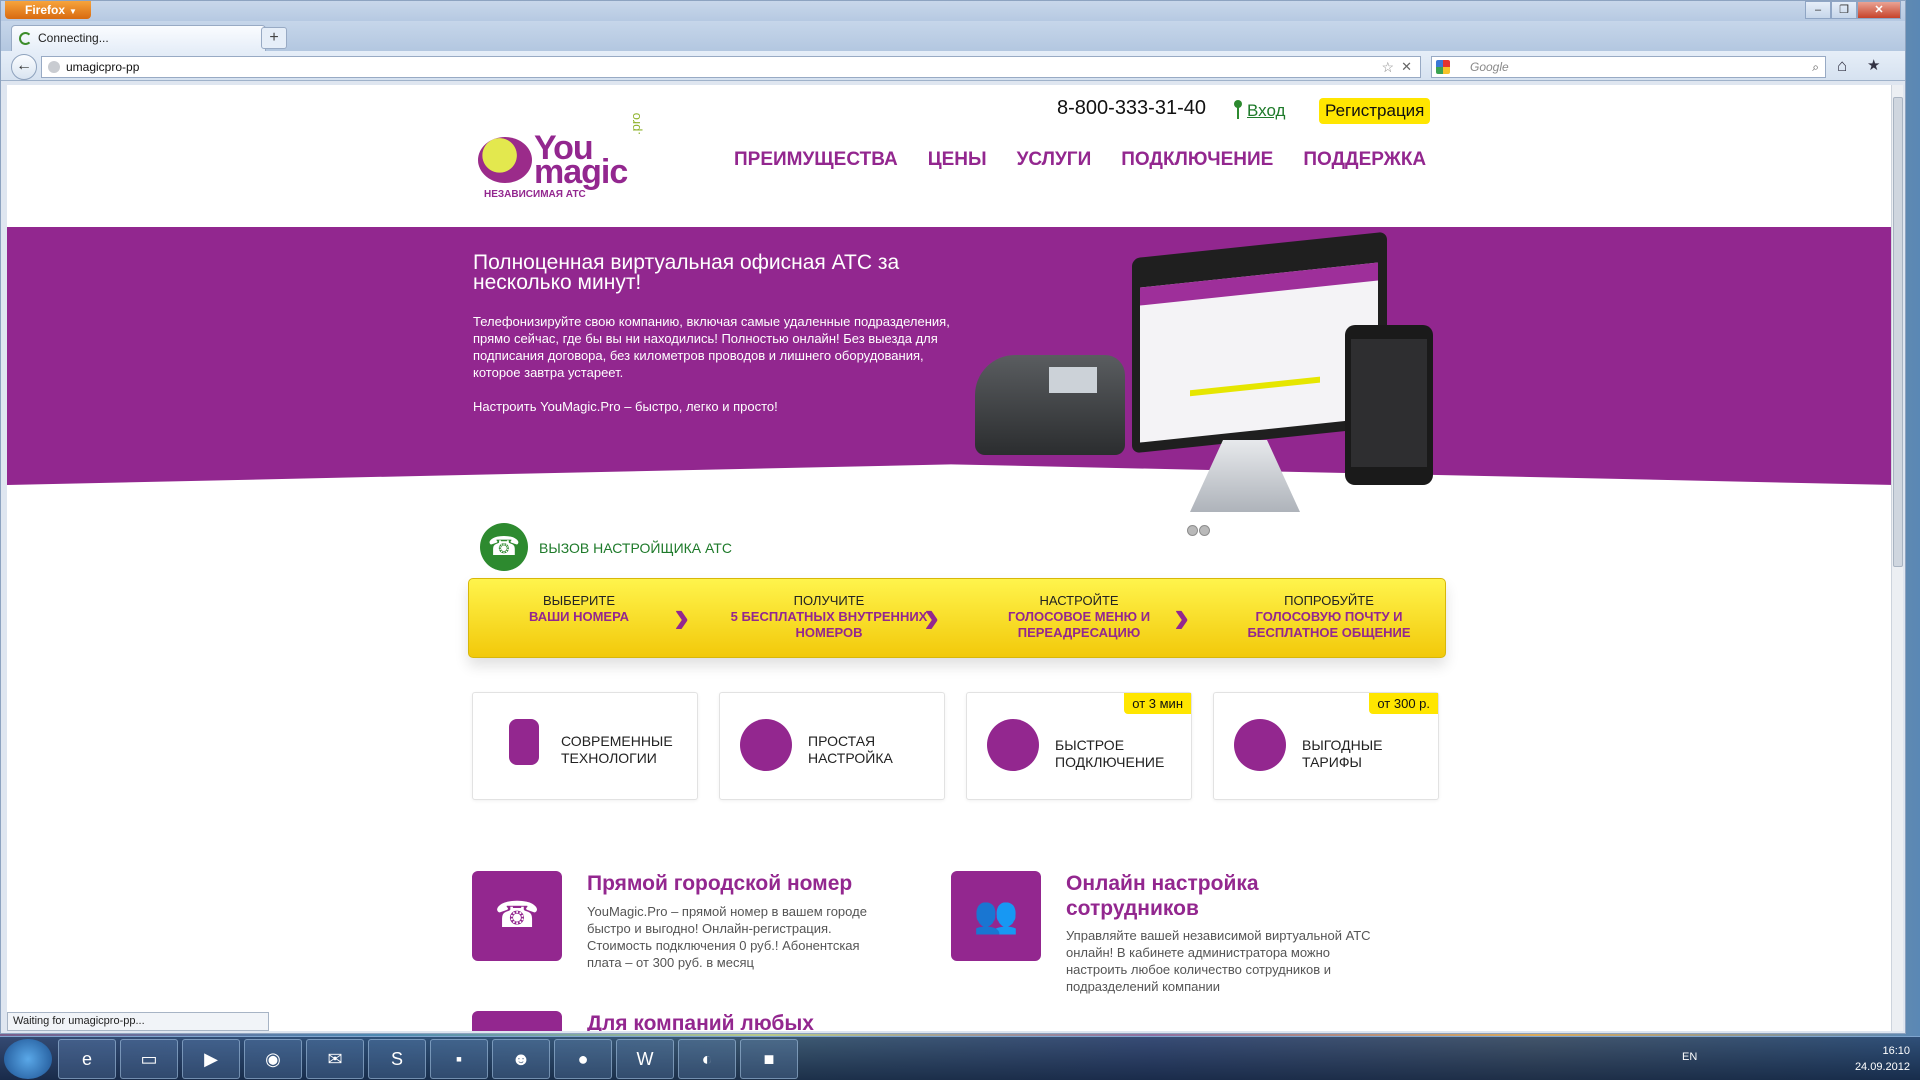  I want to click on step-2: ПОЛУЧИТЕ 5 БЕСПЛАТНЫХ ВНУТРЕННИХ НОМЕРОВ, so click(829, 617).